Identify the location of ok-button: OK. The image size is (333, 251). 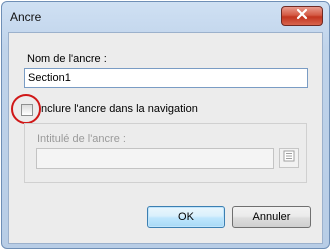
(186, 217).